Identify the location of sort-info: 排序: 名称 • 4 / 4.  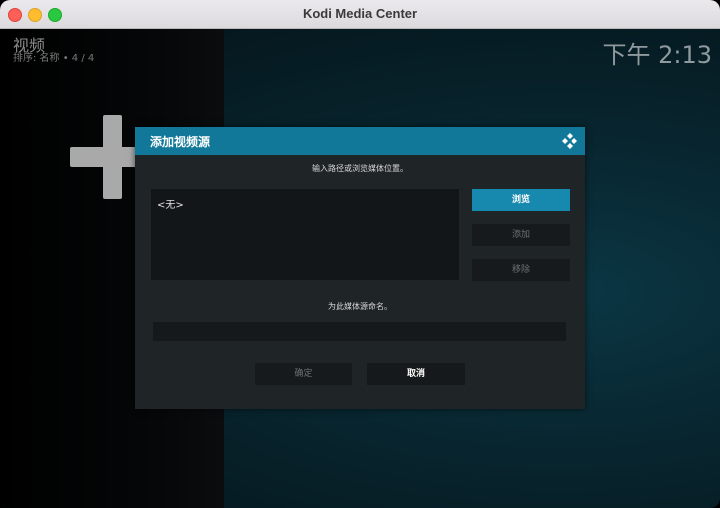
(54, 58).